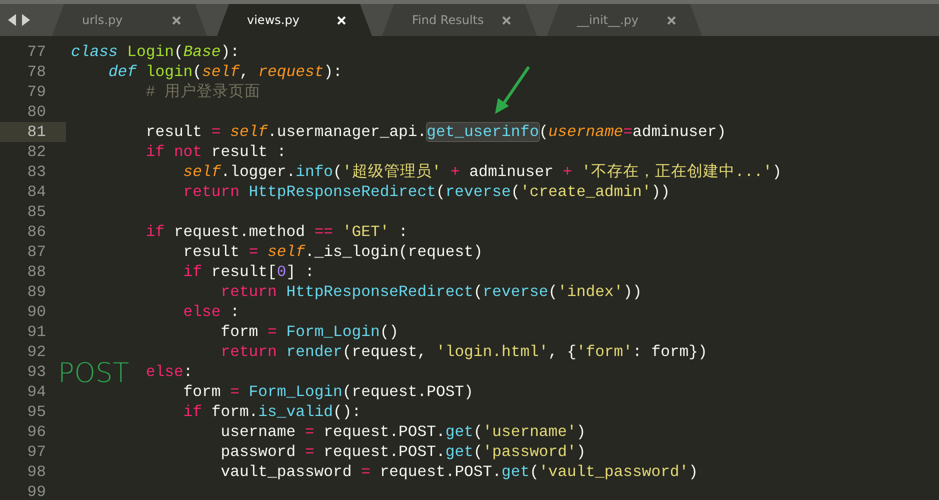 The width and height of the screenshot is (939, 500). I want to click on line-number: 95, so click(36, 412).